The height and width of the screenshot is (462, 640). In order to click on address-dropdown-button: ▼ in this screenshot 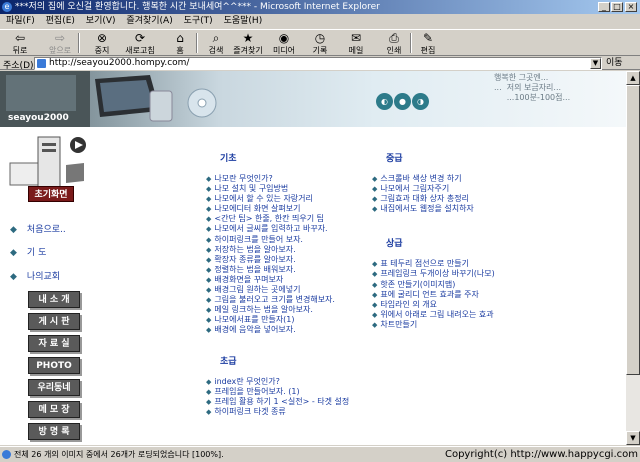, I will do `click(595, 63)`.